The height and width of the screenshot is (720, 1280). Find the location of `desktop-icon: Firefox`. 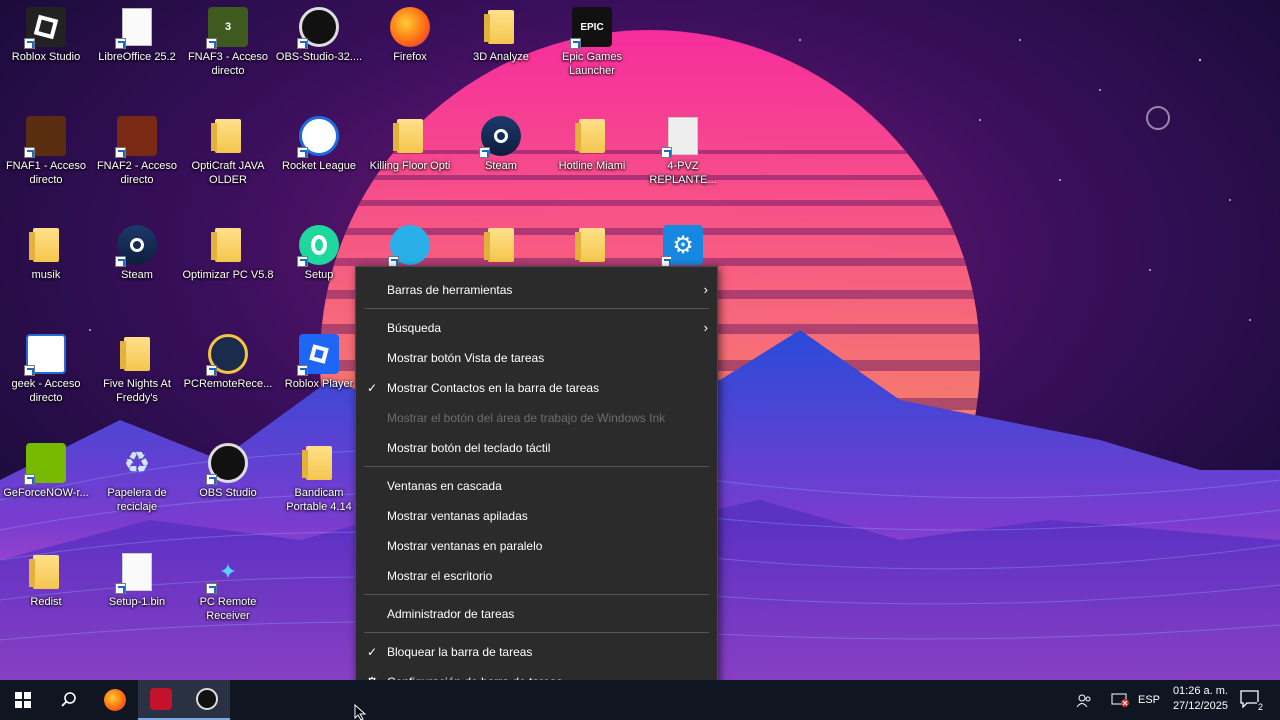

desktop-icon: Firefox is located at coordinates (410, 32).